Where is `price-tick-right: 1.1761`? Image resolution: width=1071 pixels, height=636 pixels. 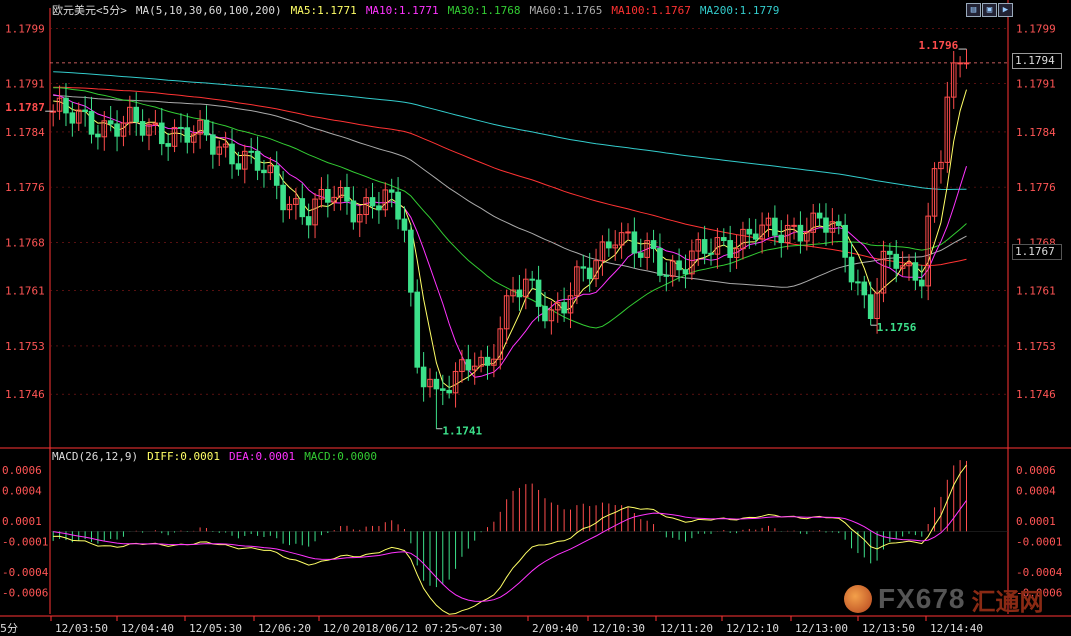
price-tick-right: 1.1761 is located at coordinates (1036, 291).